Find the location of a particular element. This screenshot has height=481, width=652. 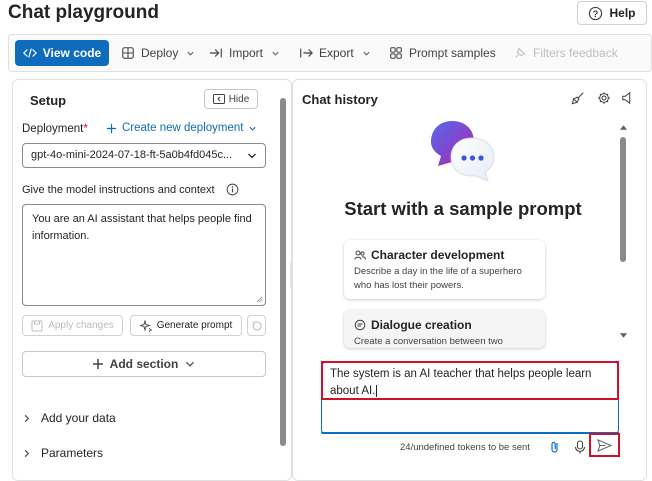

export-icon is located at coordinates (306, 53).